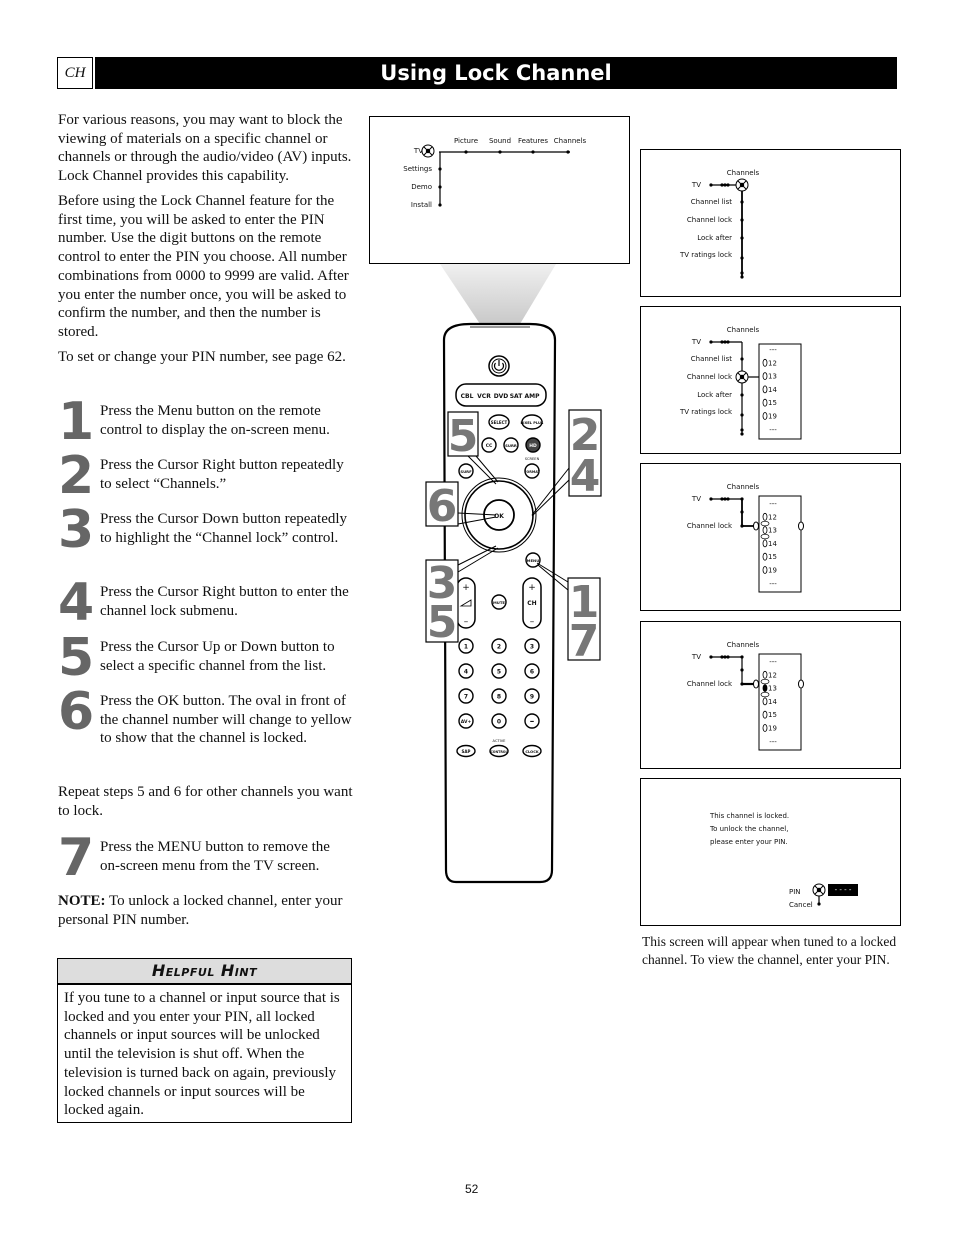  I want to click on digit-1-button: 1, so click(466, 646).